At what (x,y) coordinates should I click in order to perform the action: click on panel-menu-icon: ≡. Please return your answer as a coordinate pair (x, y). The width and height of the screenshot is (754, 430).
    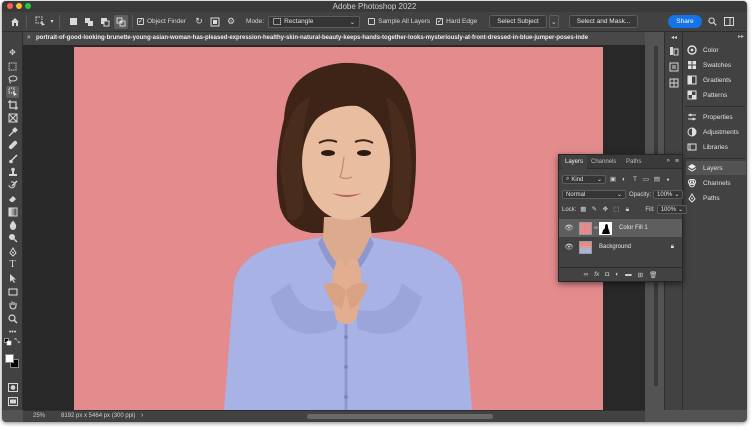
    Looking at the image, I should click on (677, 161).